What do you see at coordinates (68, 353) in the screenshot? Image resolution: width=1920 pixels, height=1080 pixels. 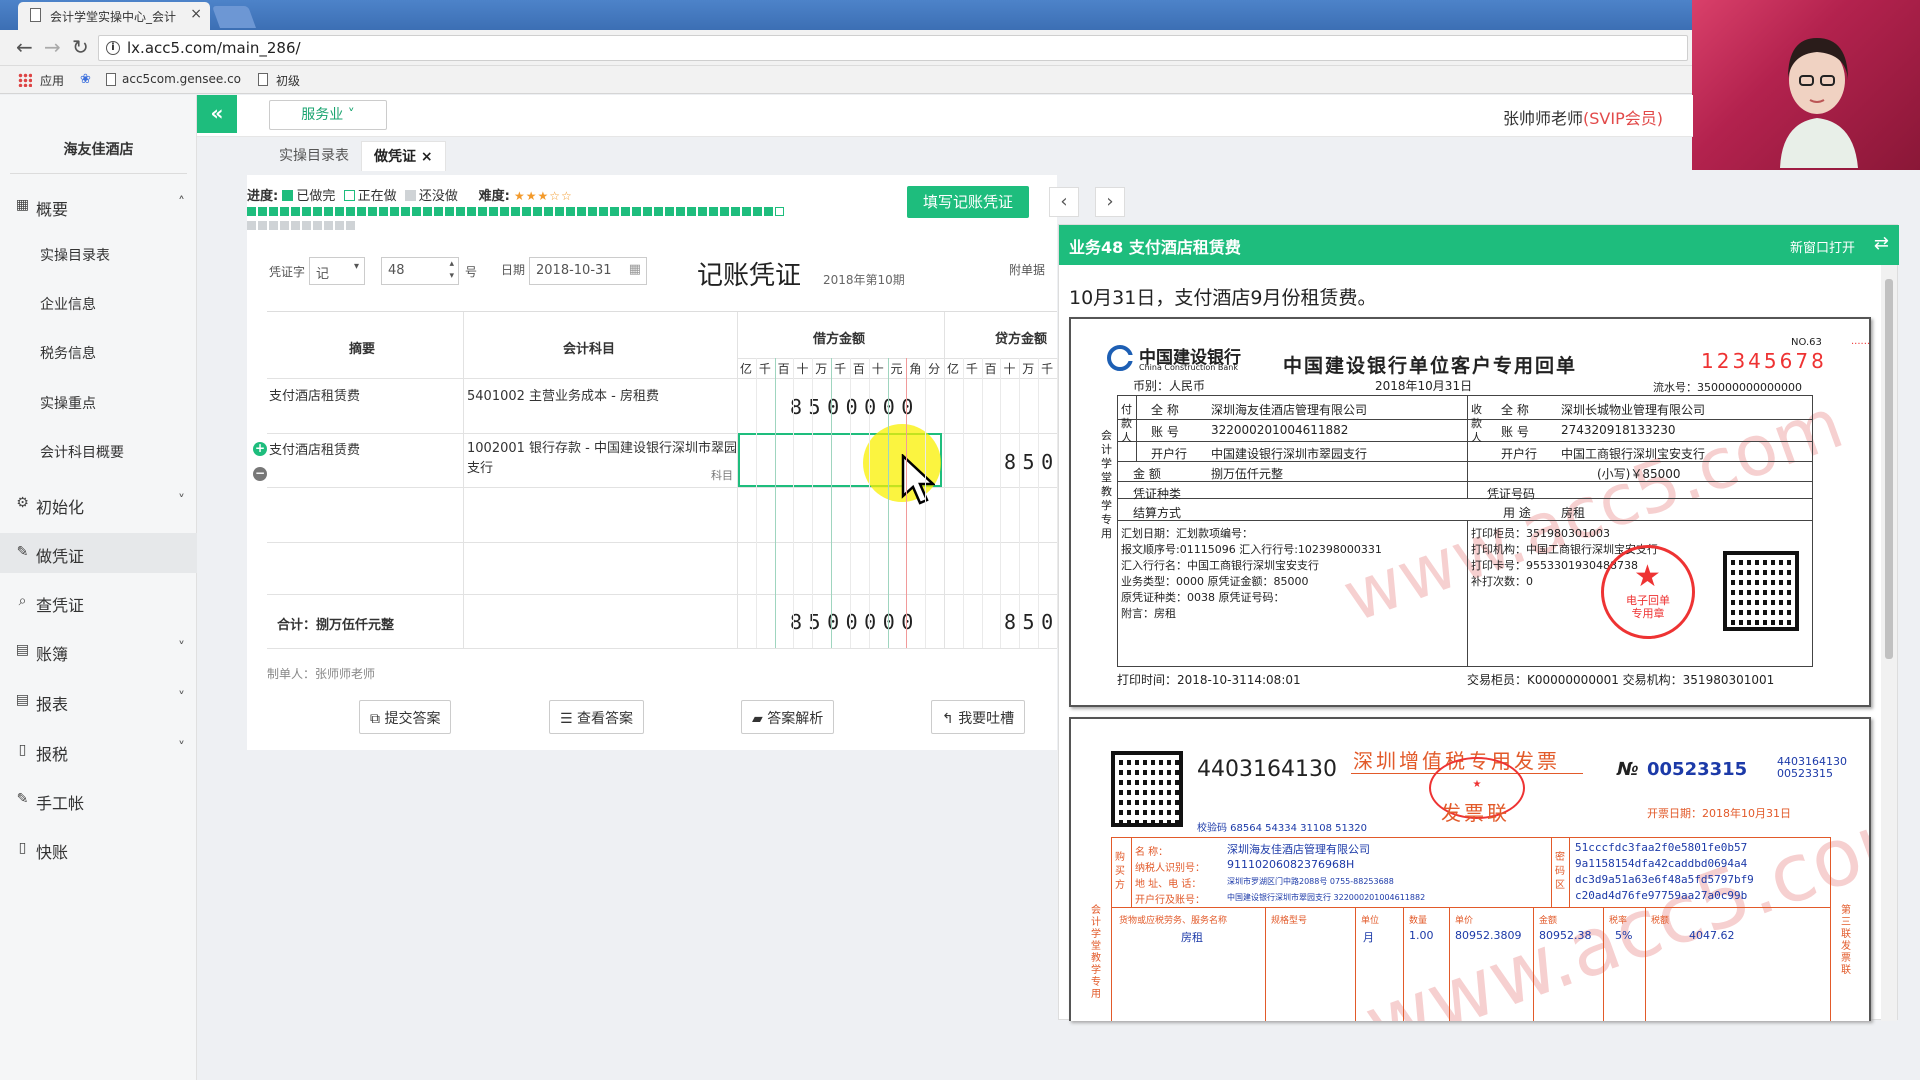 I see `submenu-tax-info: 税务信息` at bounding box center [68, 353].